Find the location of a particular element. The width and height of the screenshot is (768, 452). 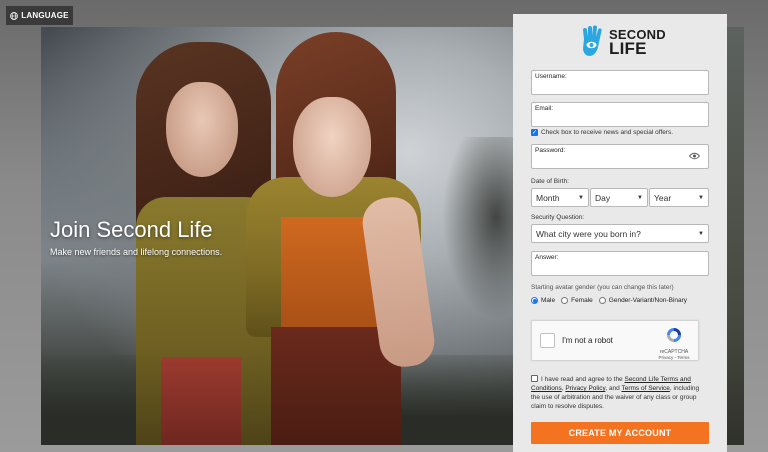

globe-icon is located at coordinates (14, 15).